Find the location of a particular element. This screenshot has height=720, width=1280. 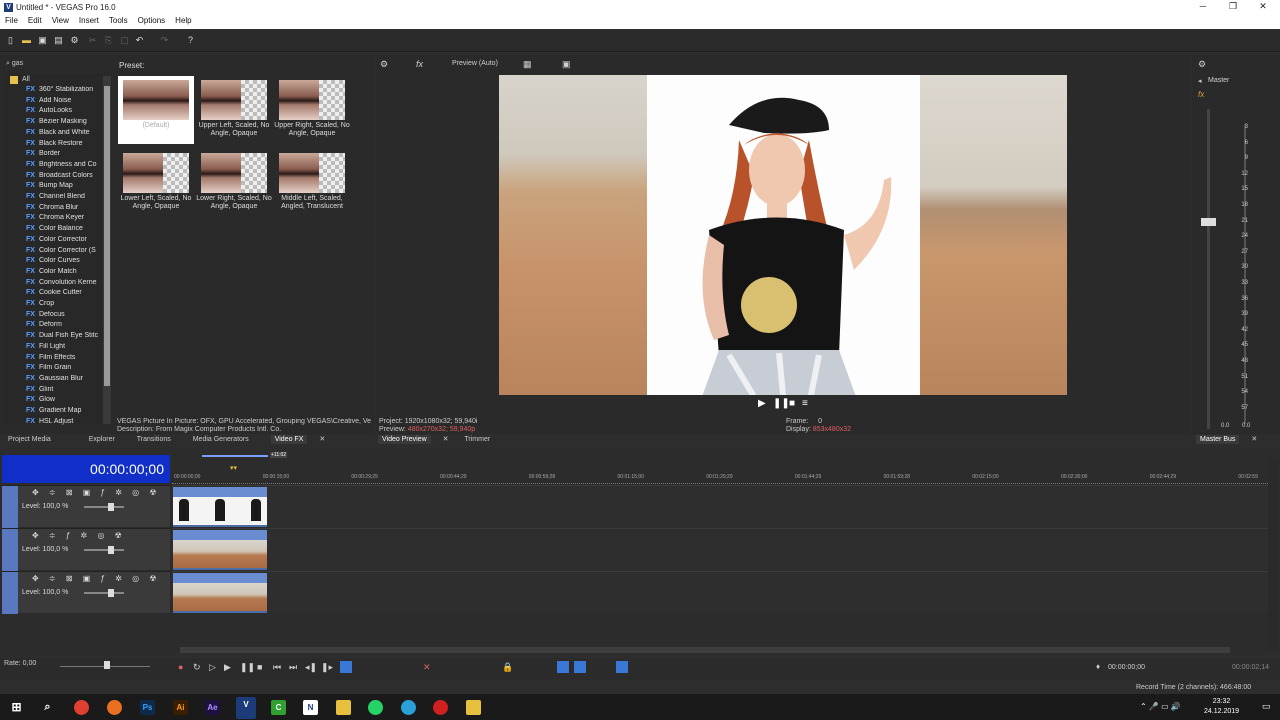

fx-list-item: FX Fill Light is located at coordinates (66, 348).